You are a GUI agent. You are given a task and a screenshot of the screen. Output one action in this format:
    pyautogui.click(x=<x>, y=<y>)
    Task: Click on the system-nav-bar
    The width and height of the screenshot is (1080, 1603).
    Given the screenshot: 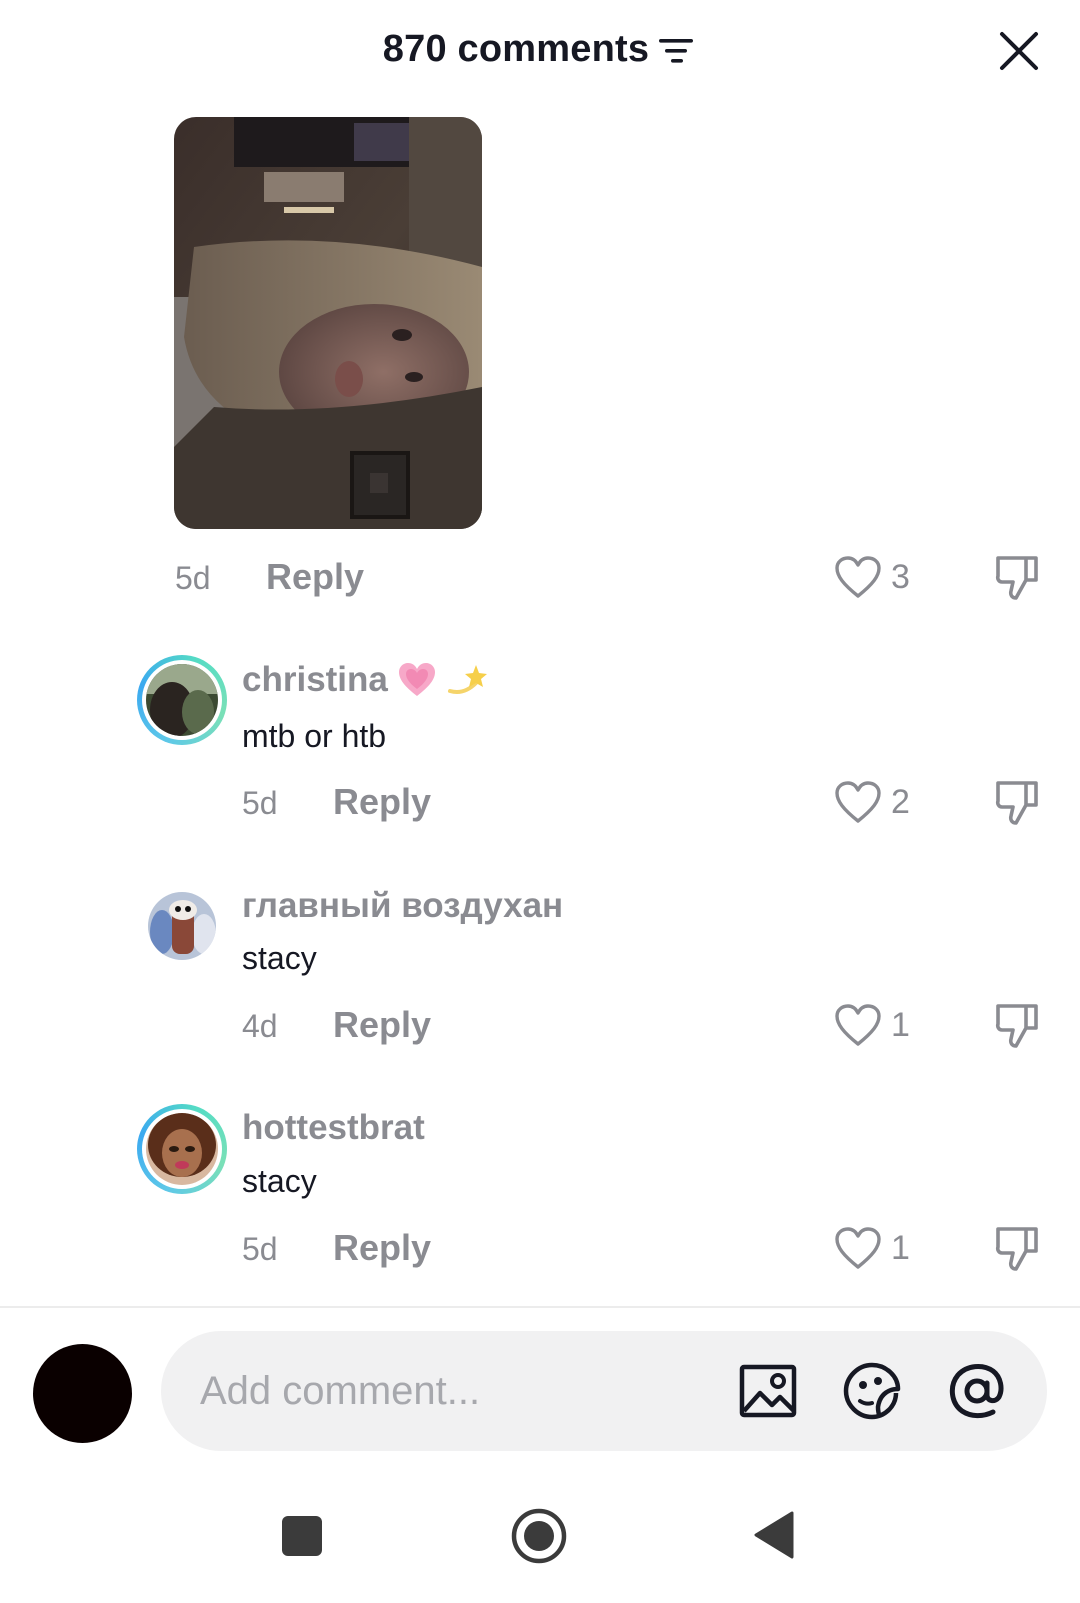 What is the action you would take?
    pyautogui.click(x=540, y=1546)
    